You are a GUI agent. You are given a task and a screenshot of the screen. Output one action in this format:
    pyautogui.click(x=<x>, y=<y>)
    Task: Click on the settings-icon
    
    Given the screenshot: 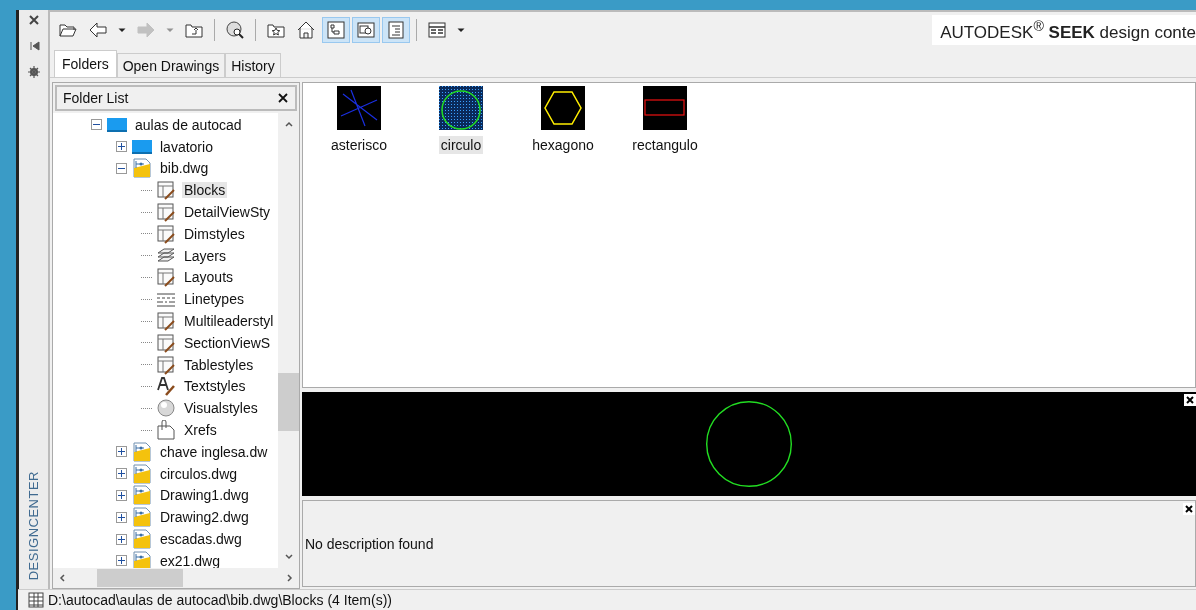 What is the action you would take?
    pyautogui.click(x=33, y=72)
    